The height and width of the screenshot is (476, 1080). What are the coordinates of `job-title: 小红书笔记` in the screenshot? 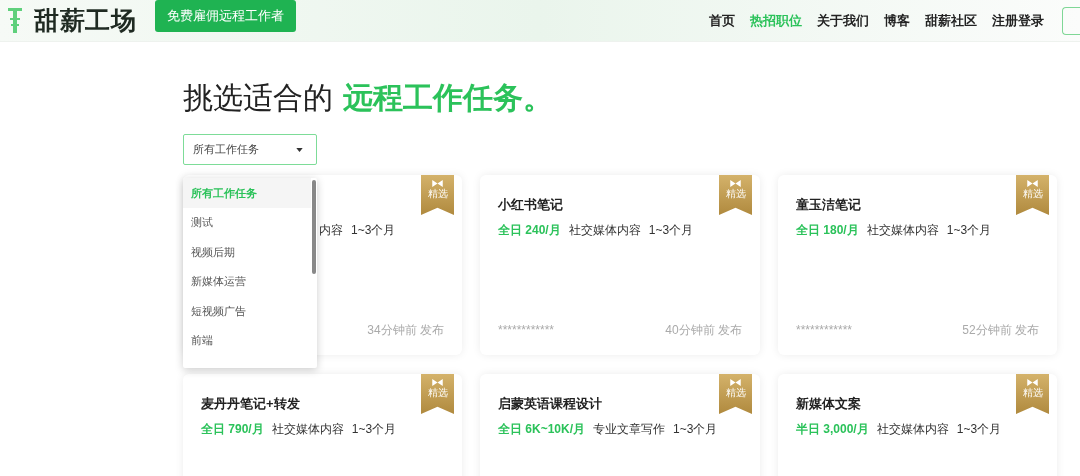 It's located at (530, 205).